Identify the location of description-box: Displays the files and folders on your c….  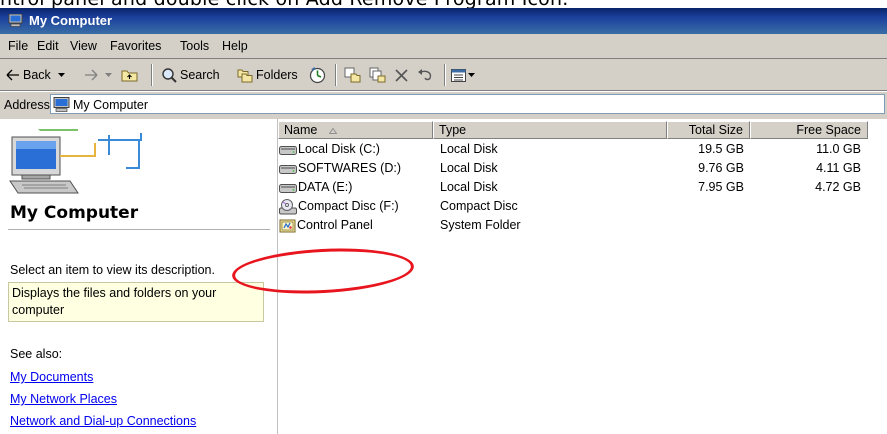
(136, 302).